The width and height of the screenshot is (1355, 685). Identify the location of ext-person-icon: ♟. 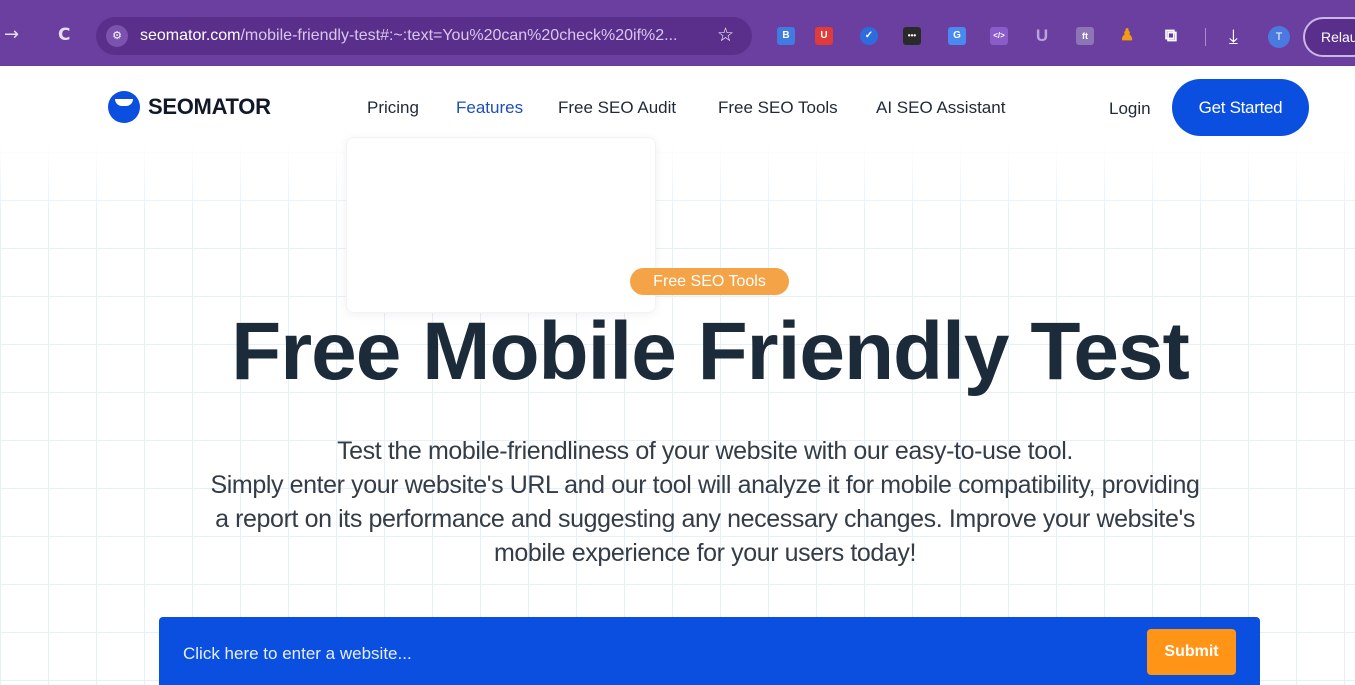
(1127, 36).